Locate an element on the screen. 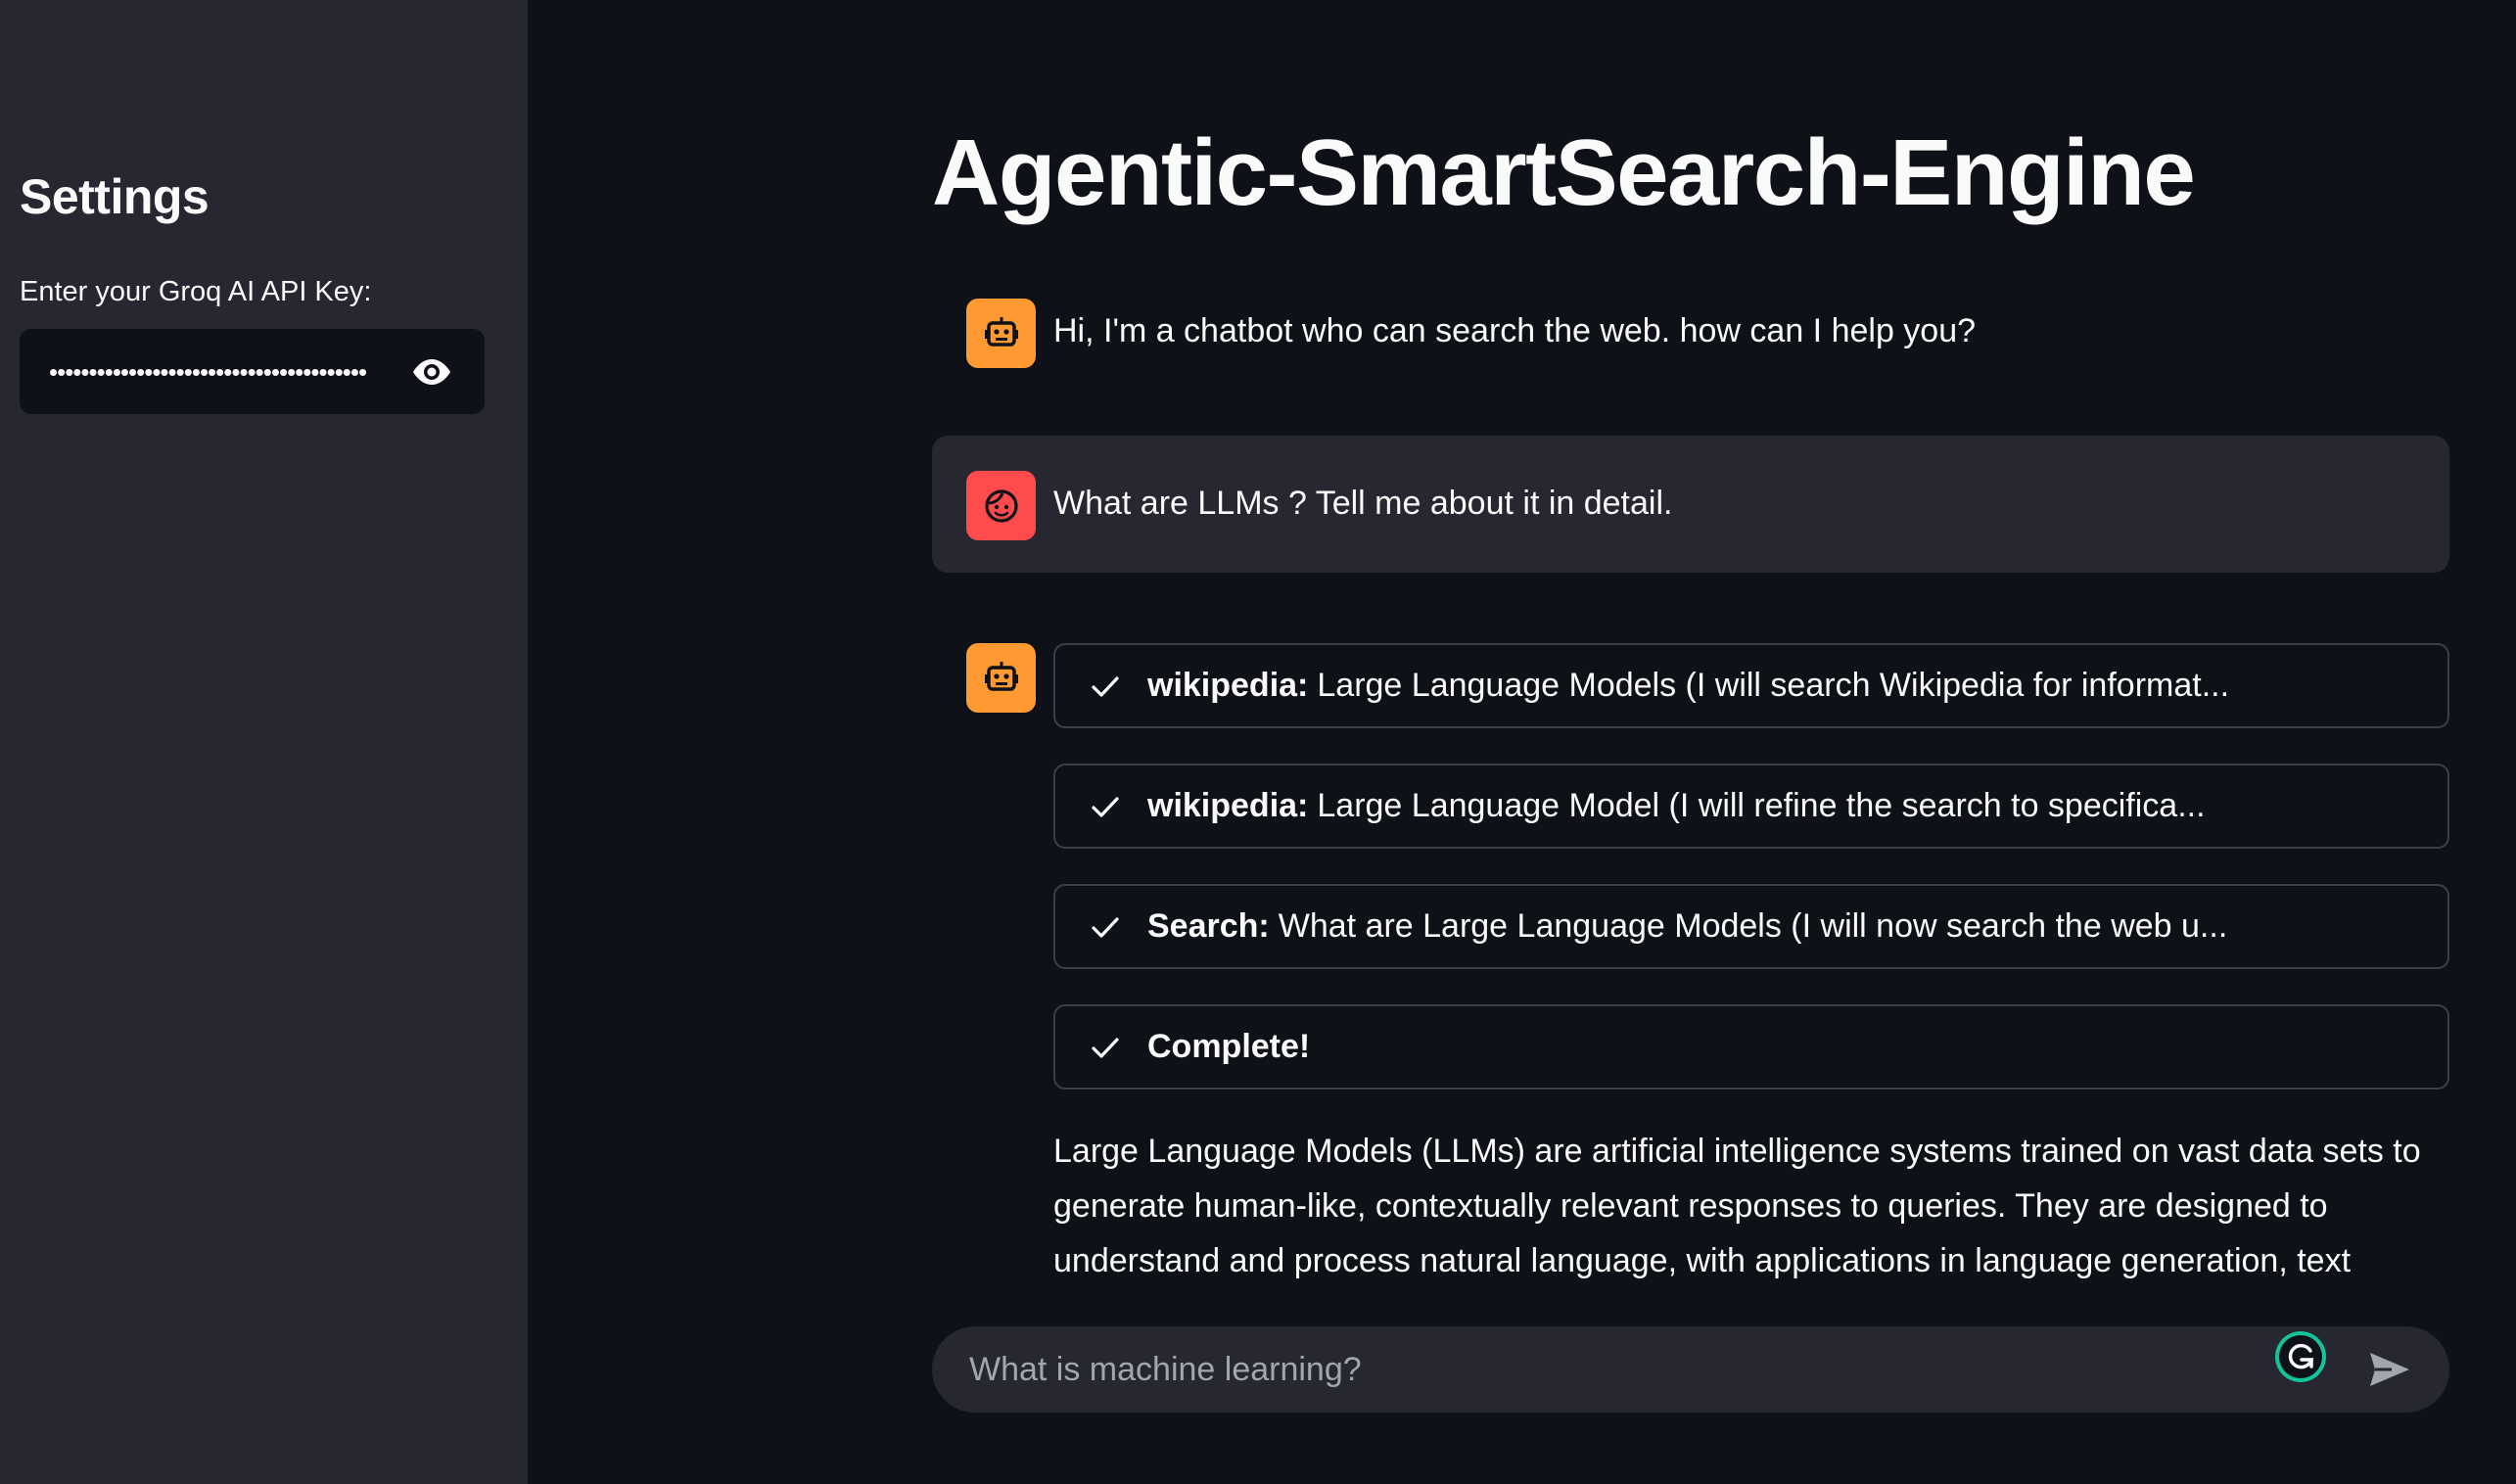 The height and width of the screenshot is (1484, 2516). send-icon is located at coordinates (2389, 1369).